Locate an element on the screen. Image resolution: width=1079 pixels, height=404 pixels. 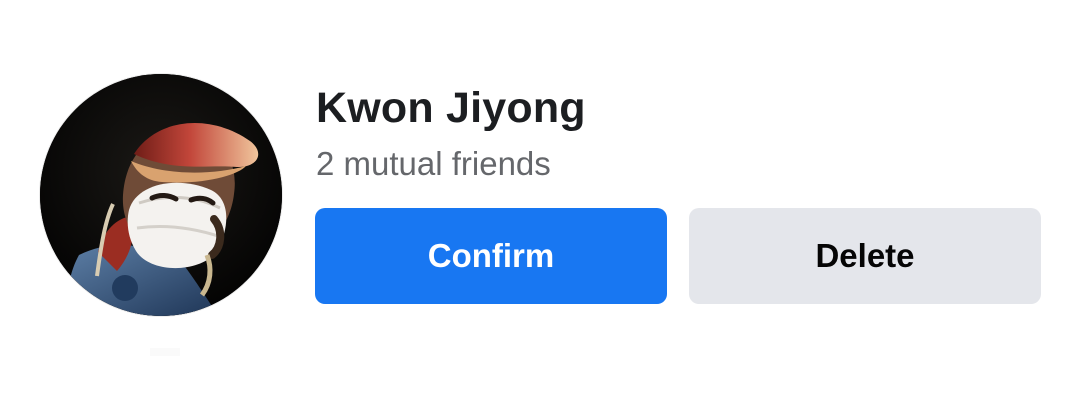
bottom-artifact is located at coordinates (165, 352).